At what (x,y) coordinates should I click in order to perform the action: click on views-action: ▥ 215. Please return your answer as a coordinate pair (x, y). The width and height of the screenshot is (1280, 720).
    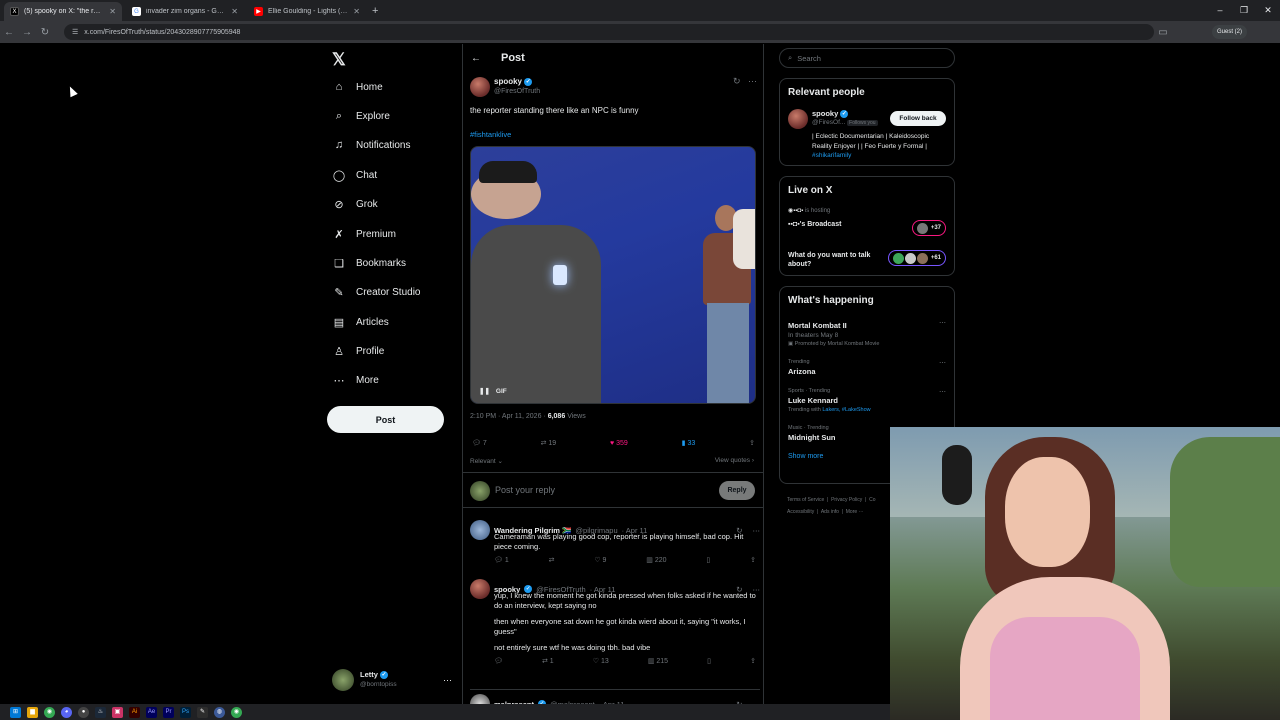
    Looking at the image, I should click on (658, 661).